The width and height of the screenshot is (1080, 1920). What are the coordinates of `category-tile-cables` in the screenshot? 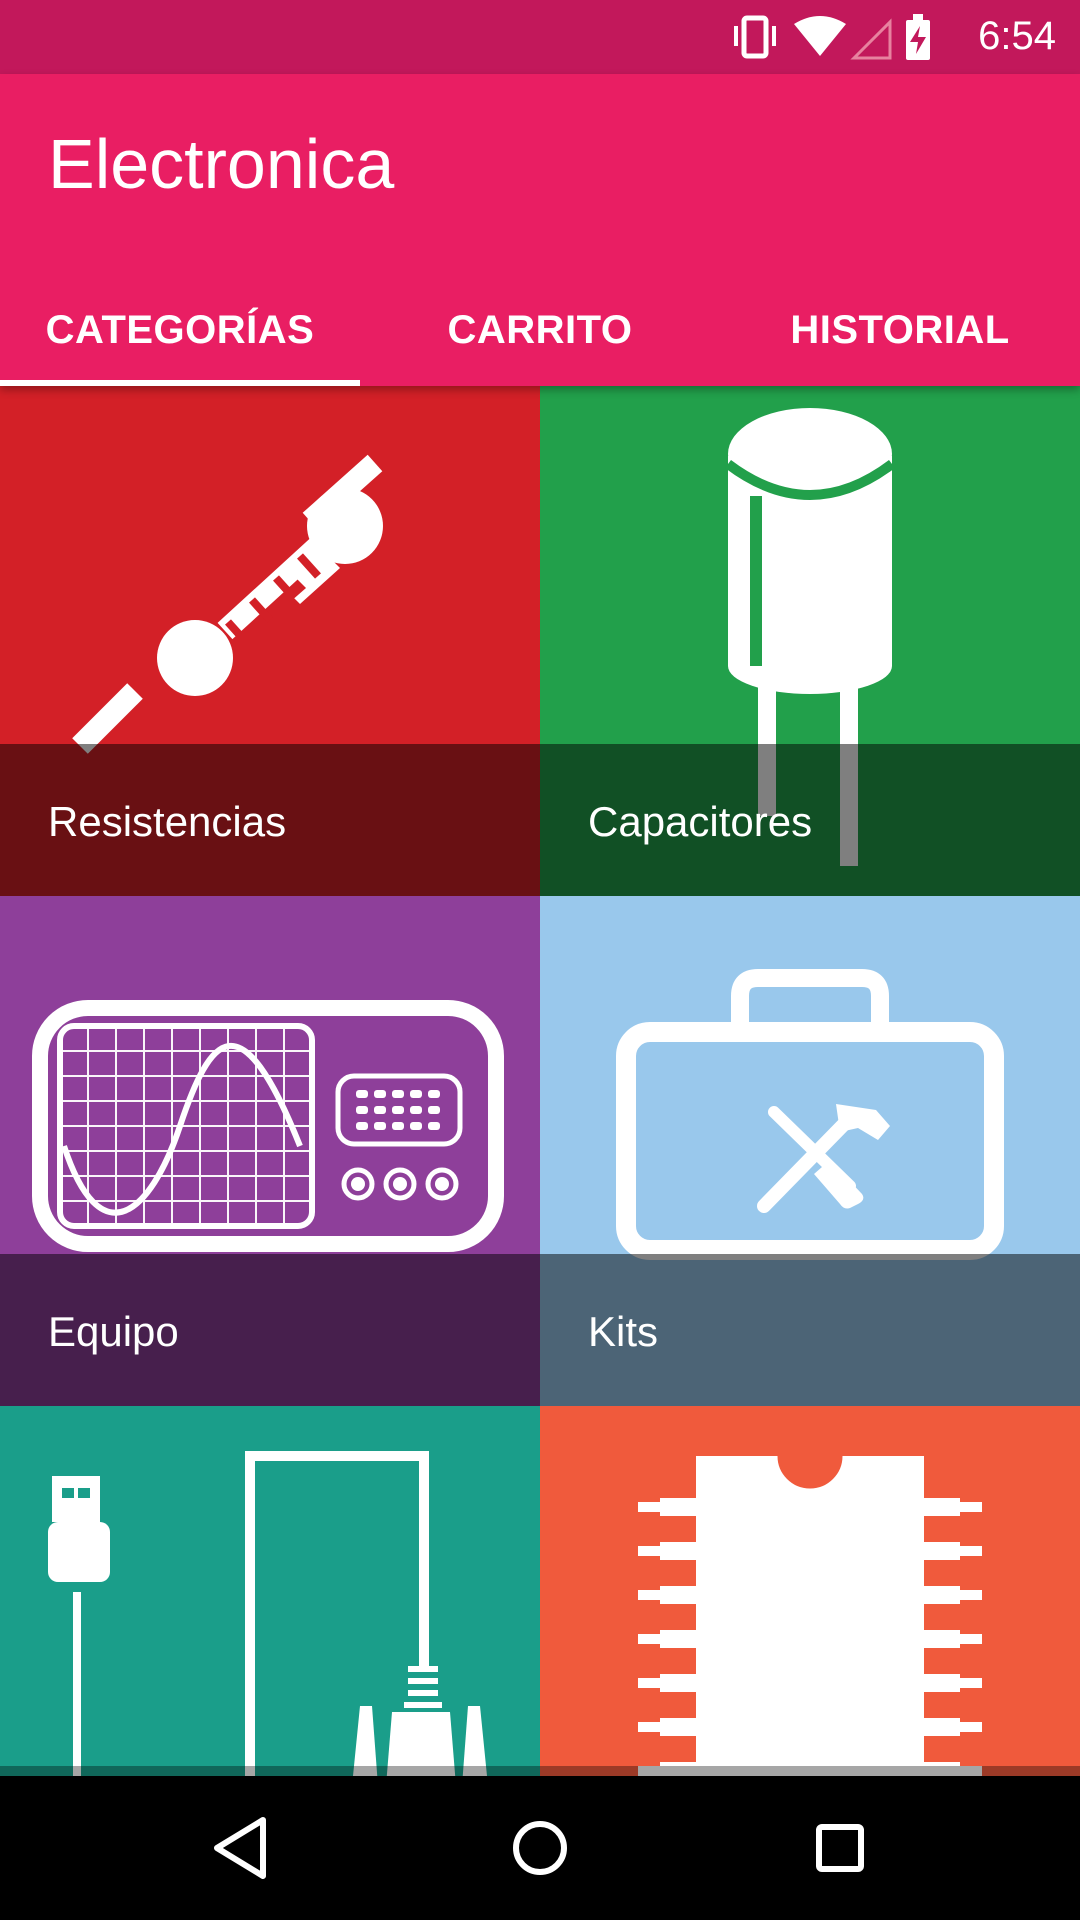 It's located at (270, 1591).